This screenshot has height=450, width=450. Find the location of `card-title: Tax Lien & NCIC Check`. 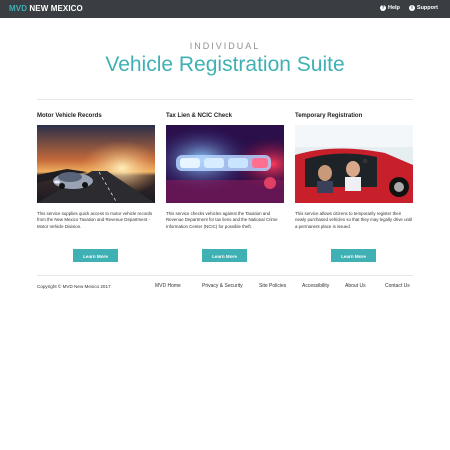

card-title: Tax Lien & NCIC Check is located at coordinates (199, 116).